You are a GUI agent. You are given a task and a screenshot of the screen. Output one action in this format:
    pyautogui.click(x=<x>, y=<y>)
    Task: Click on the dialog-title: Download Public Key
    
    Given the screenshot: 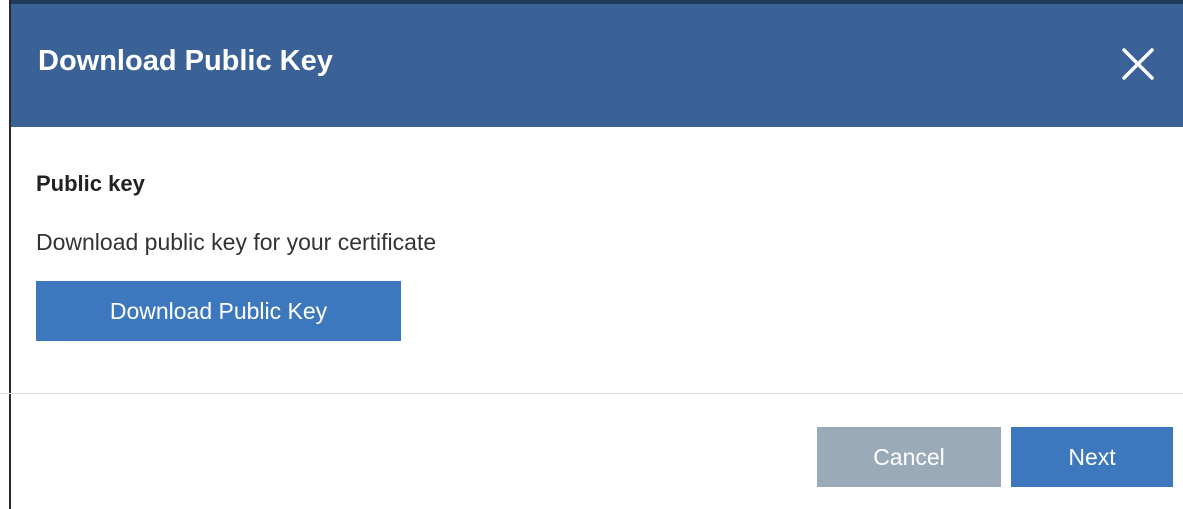 What is the action you would take?
    pyautogui.click(x=185, y=61)
    